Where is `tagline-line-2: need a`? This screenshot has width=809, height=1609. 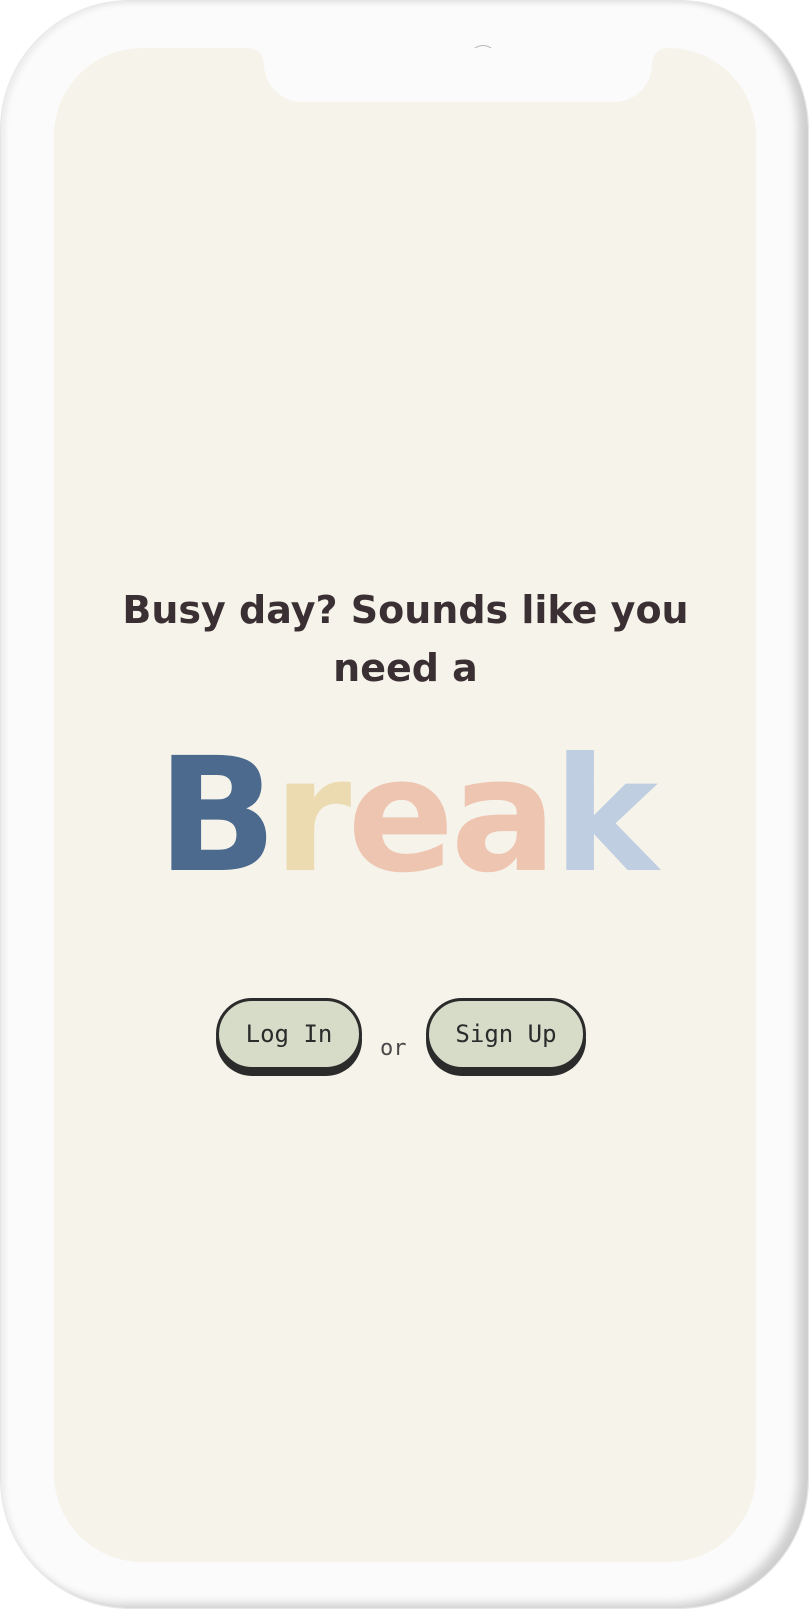 tagline-line-2: need a is located at coordinates (405, 668).